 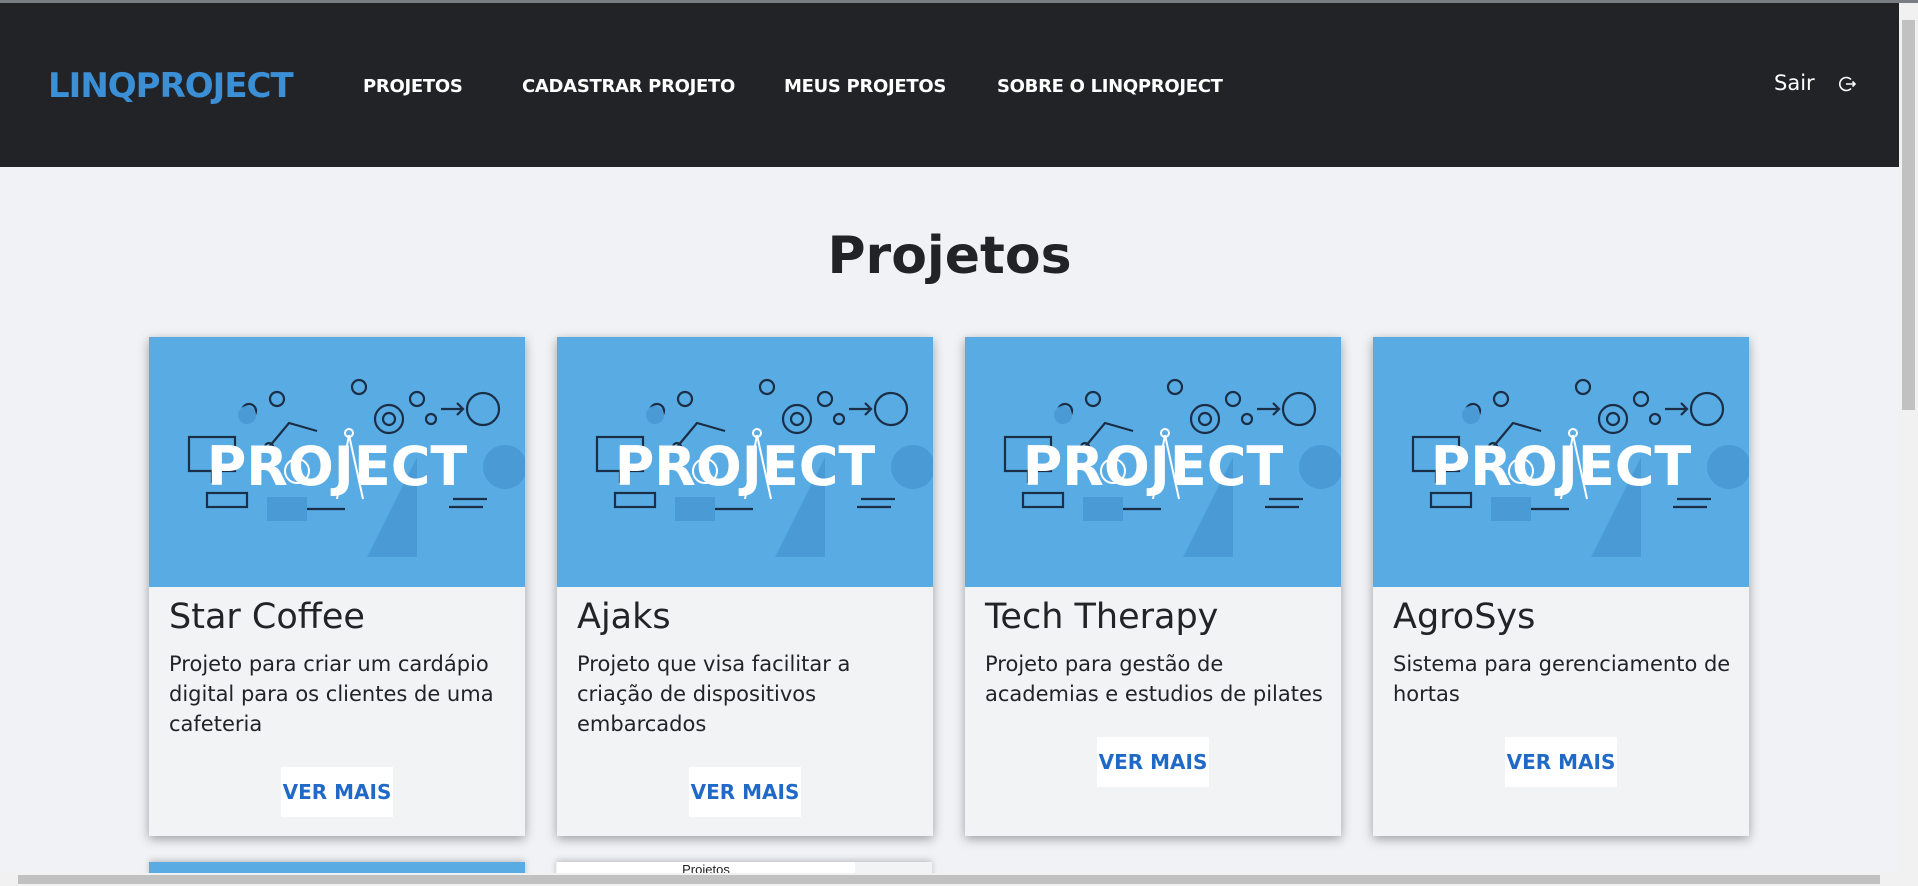 I want to click on page-title: Projetos, so click(x=949, y=256).